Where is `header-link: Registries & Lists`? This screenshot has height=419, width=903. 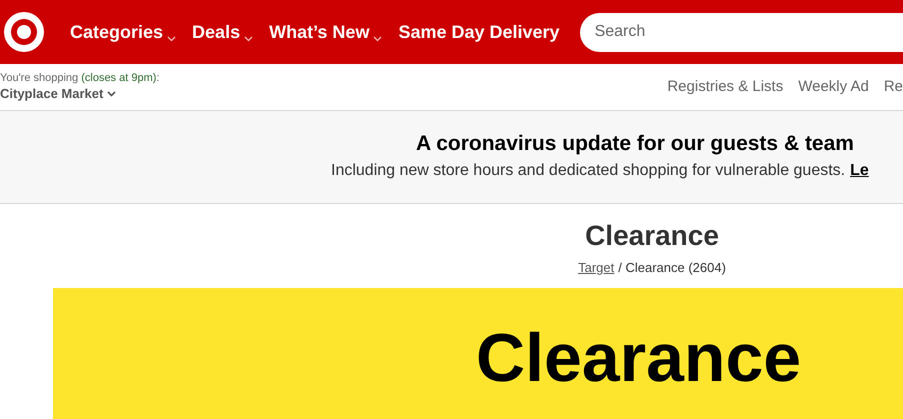 header-link: Registries & Lists is located at coordinates (725, 87).